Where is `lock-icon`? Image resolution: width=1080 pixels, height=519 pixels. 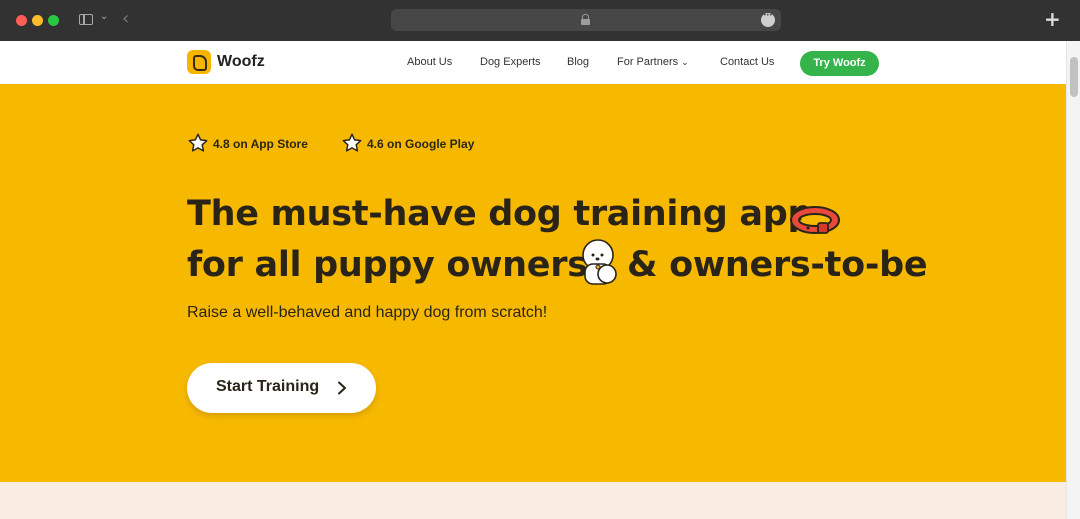 lock-icon is located at coordinates (585, 19).